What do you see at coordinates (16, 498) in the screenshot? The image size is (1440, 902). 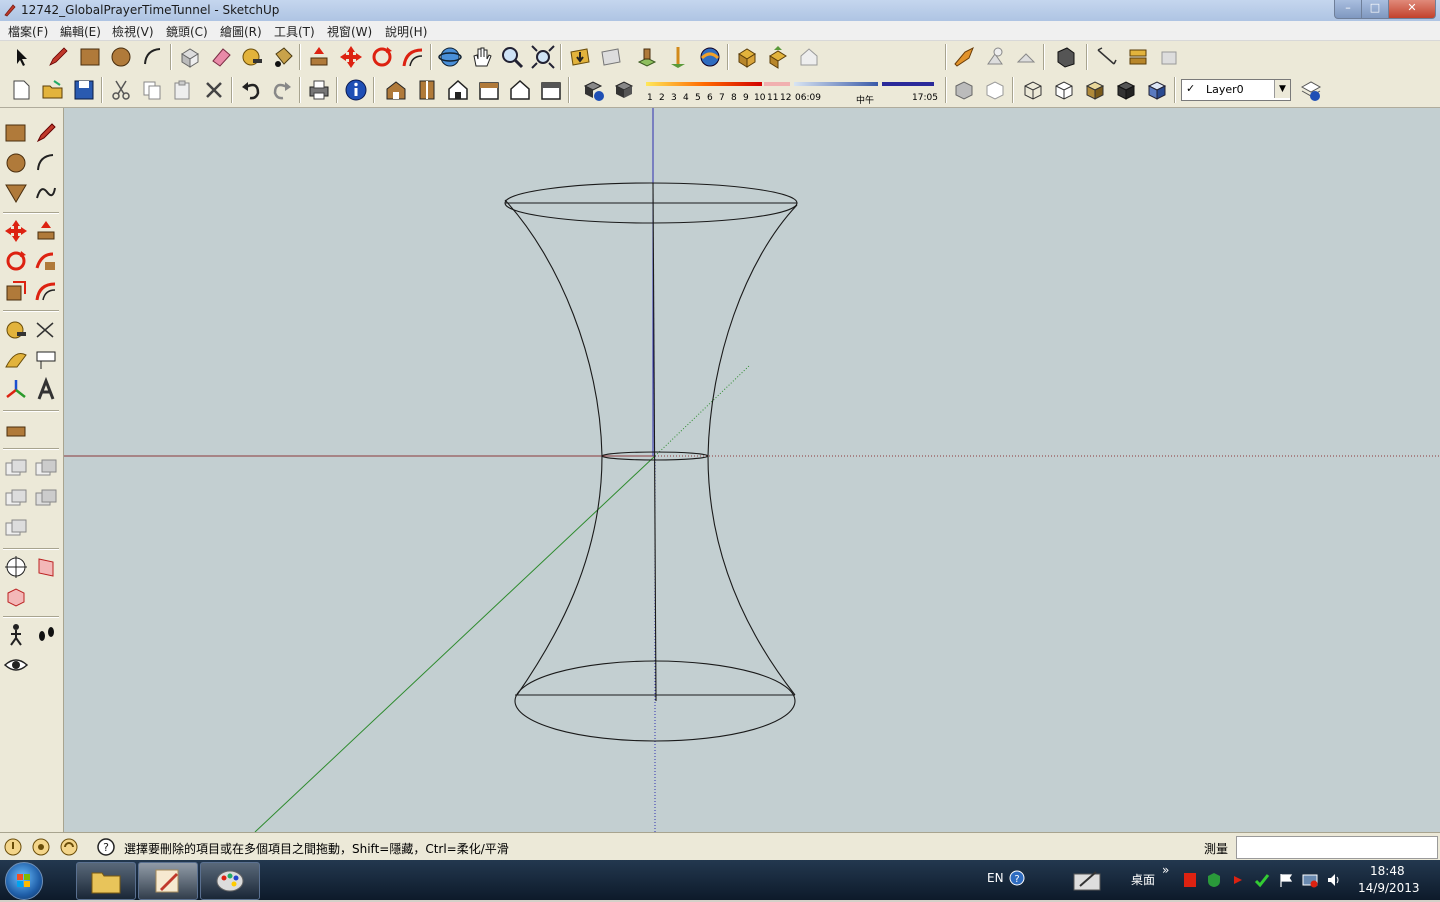 I see `zoom-view-button` at bounding box center [16, 498].